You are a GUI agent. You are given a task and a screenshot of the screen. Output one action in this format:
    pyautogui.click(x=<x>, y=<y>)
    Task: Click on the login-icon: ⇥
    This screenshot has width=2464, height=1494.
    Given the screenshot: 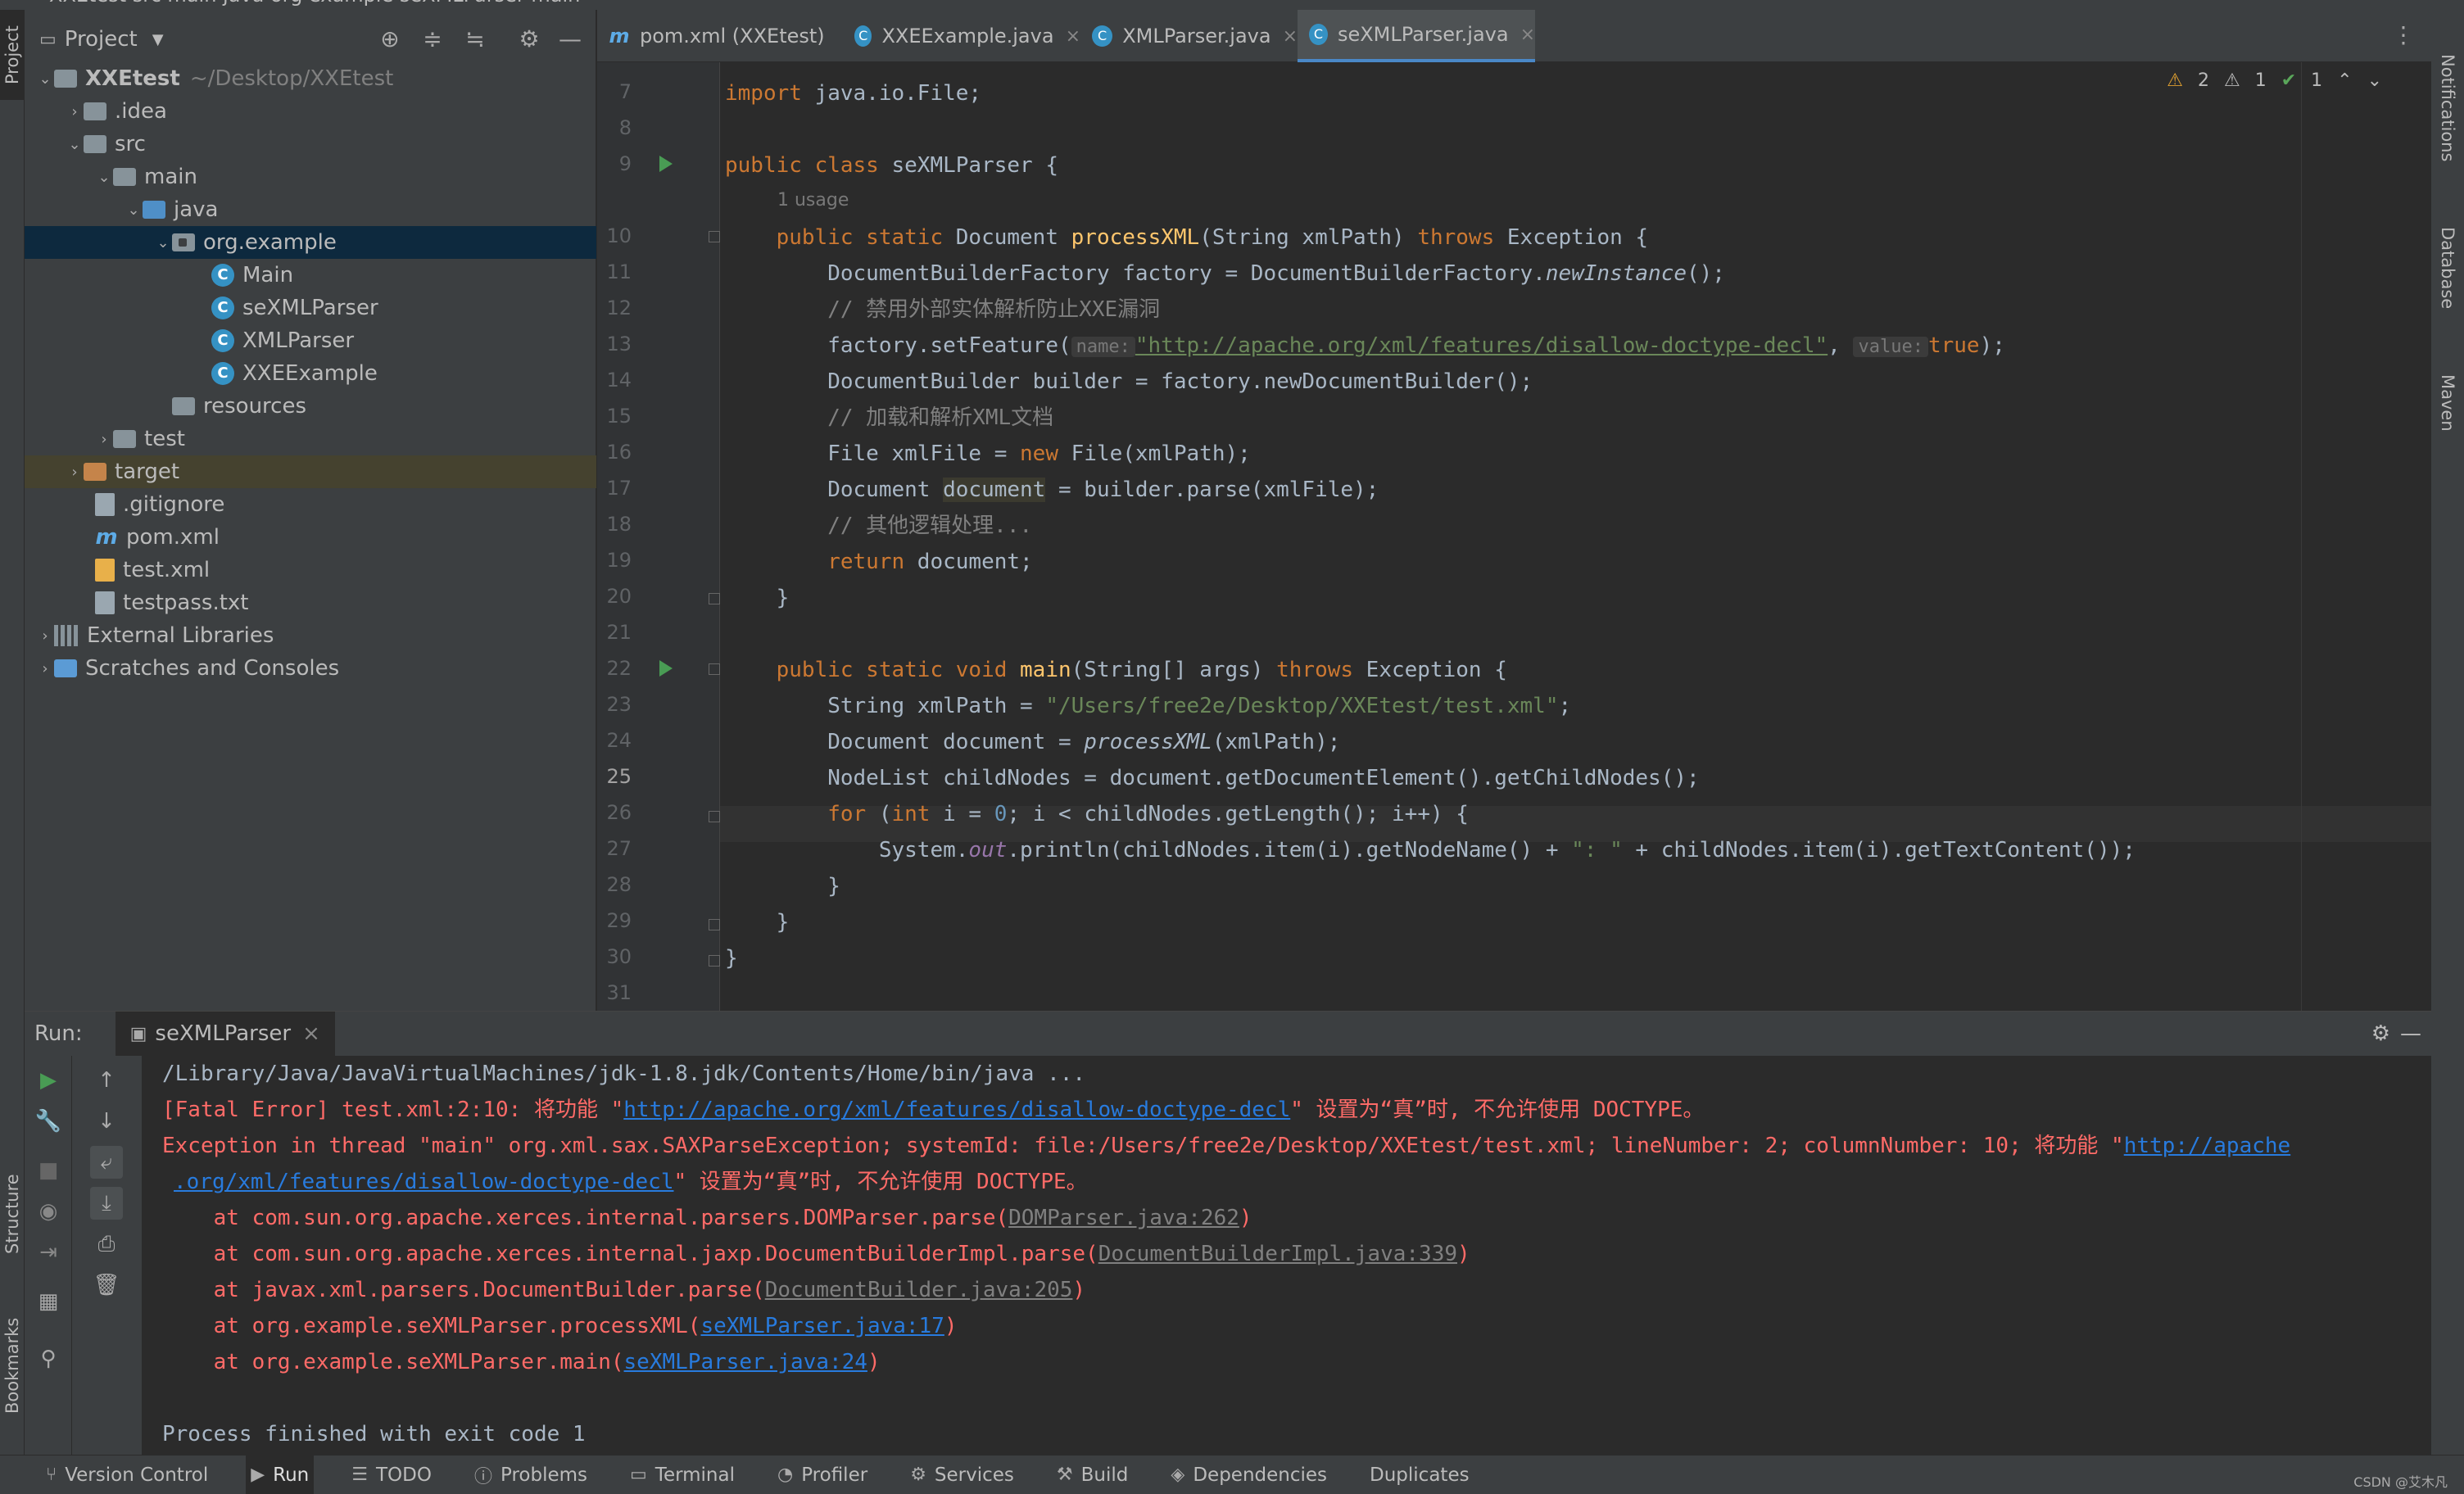 What is the action you would take?
    pyautogui.click(x=48, y=1252)
    